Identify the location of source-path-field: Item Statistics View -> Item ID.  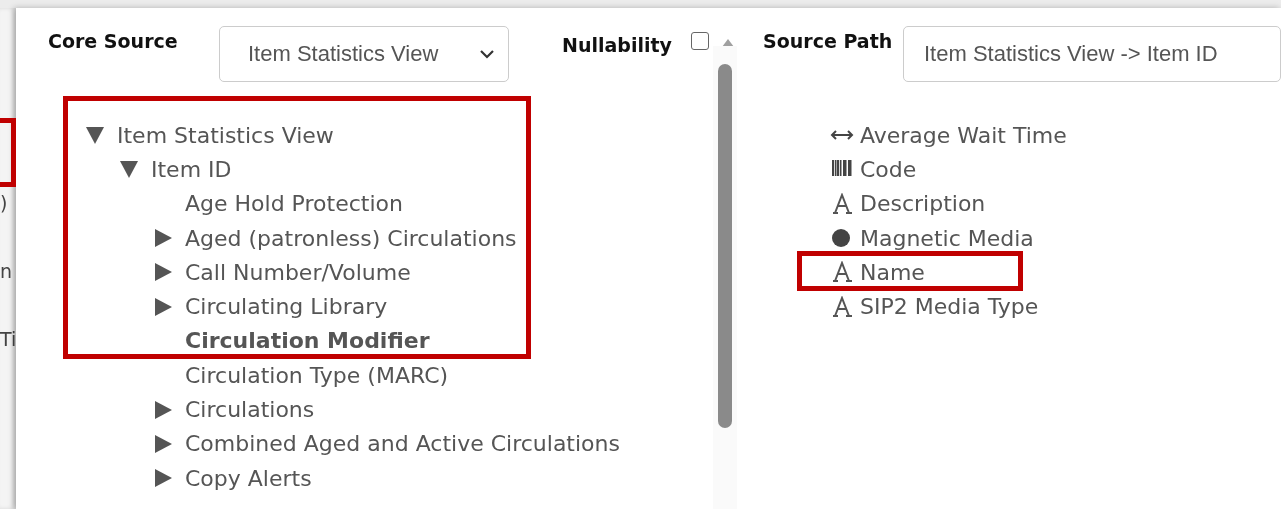
(1092, 54).